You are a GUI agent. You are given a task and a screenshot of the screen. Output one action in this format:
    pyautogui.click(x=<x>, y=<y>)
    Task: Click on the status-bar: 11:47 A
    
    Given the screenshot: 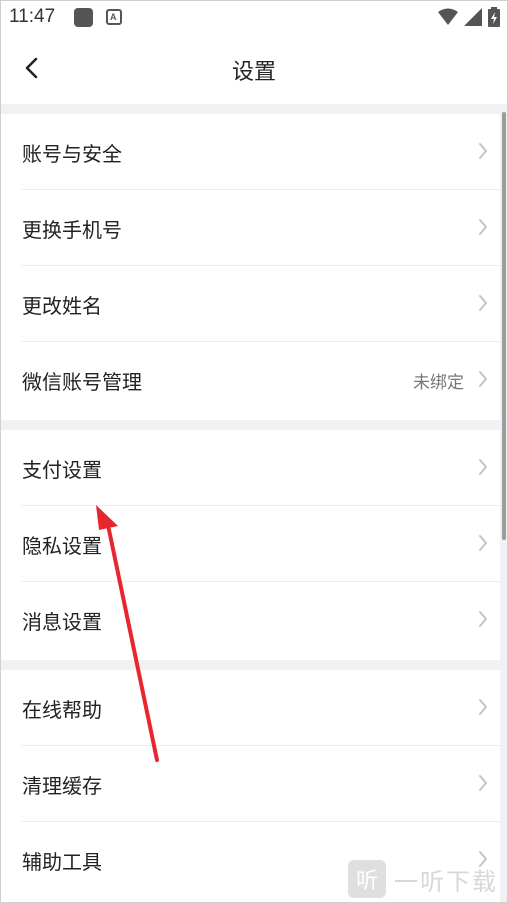 What is the action you would take?
    pyautogui.click(x=254, y=17)
    